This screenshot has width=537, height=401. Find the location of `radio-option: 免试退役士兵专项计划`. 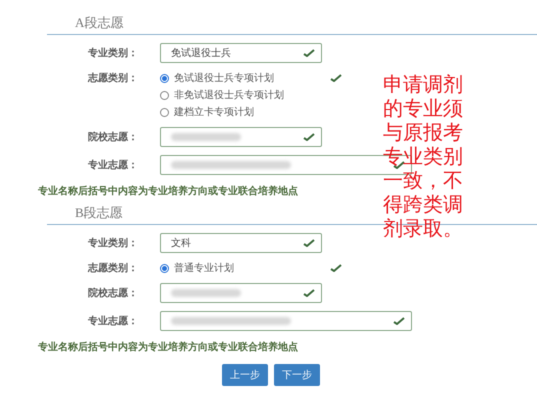

radio-option: 免试退役士兵专项计划 is located at coordinates (222, 78).